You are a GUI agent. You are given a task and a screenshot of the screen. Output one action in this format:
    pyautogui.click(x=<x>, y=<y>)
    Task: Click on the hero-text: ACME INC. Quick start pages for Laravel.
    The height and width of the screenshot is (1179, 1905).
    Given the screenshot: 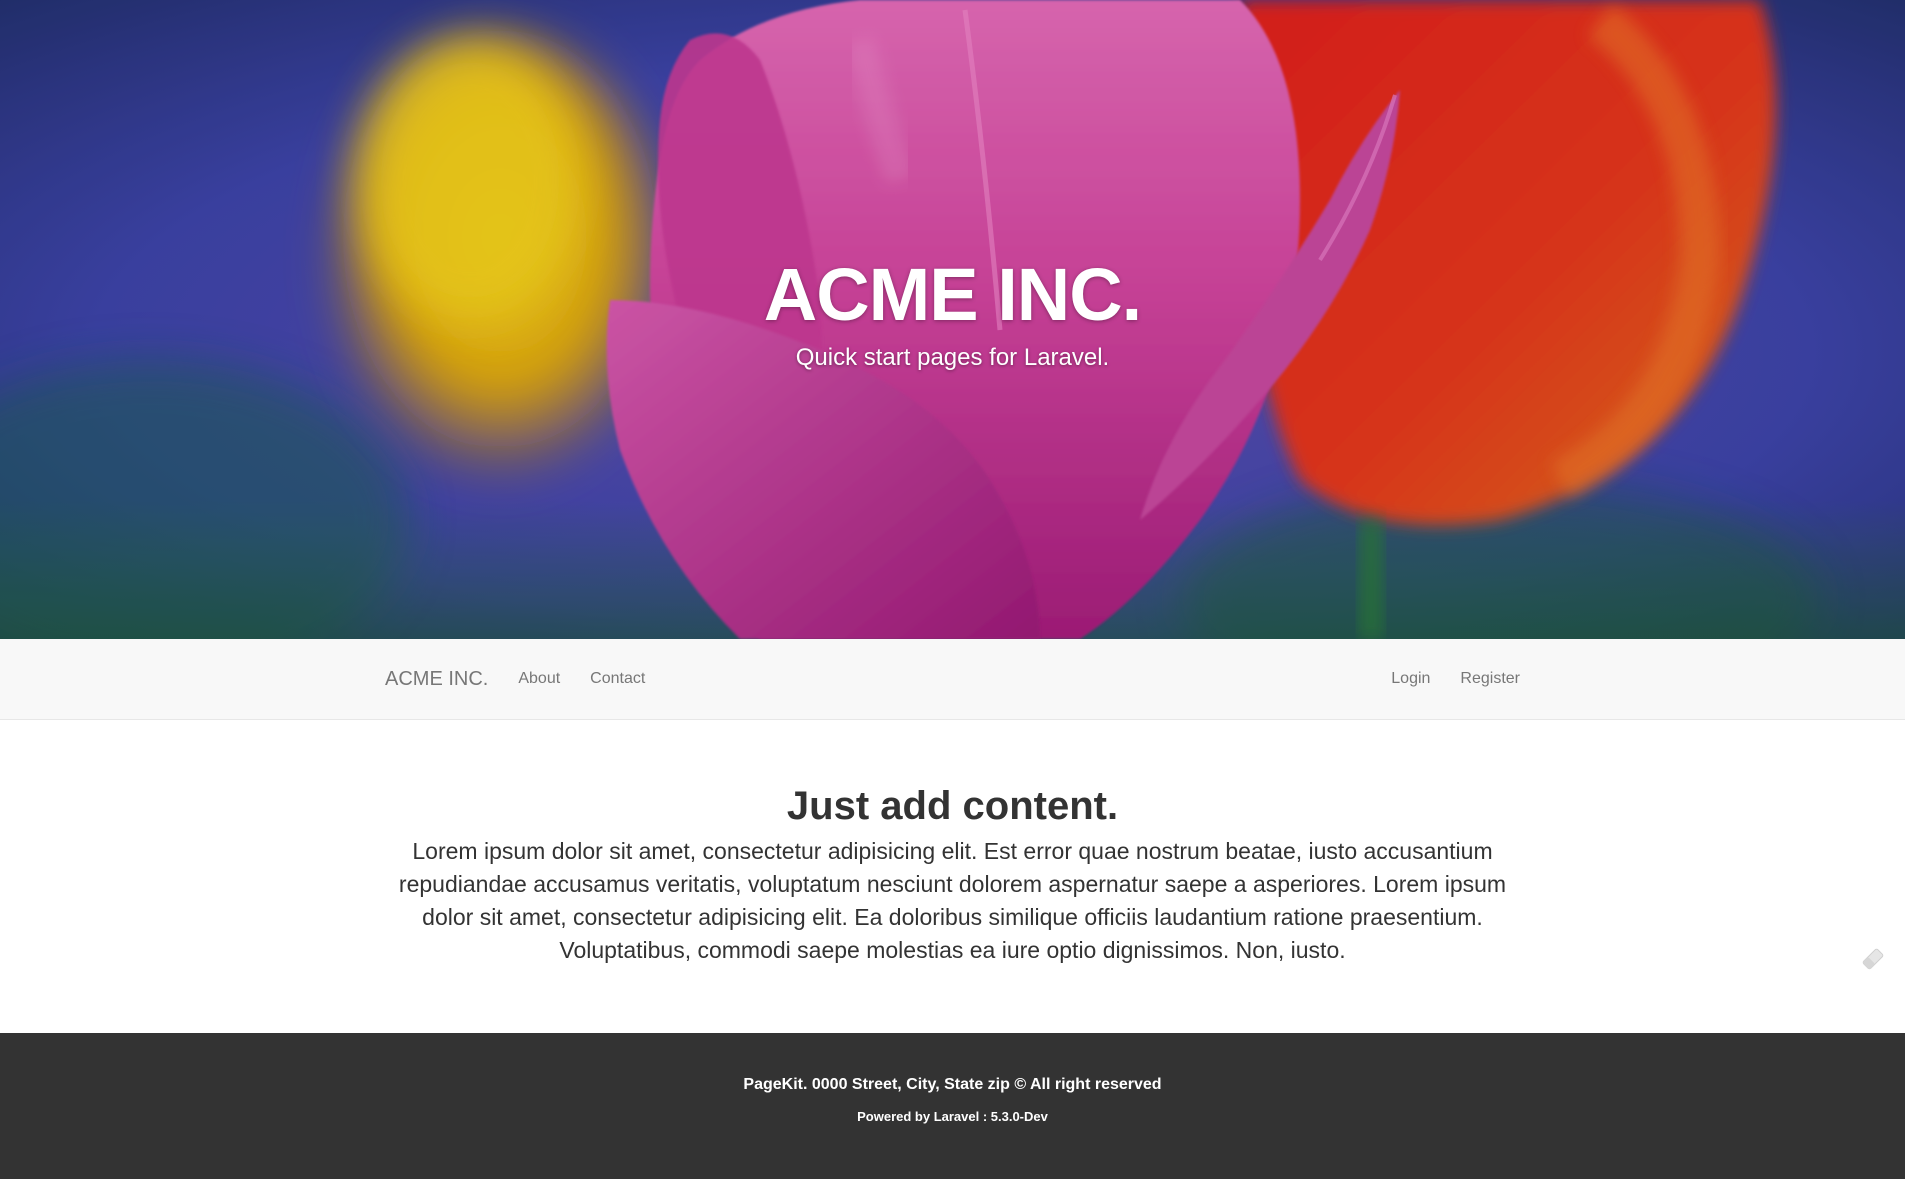 What is the action you would take?
    pyautogui.click(x=952, y=314)
    